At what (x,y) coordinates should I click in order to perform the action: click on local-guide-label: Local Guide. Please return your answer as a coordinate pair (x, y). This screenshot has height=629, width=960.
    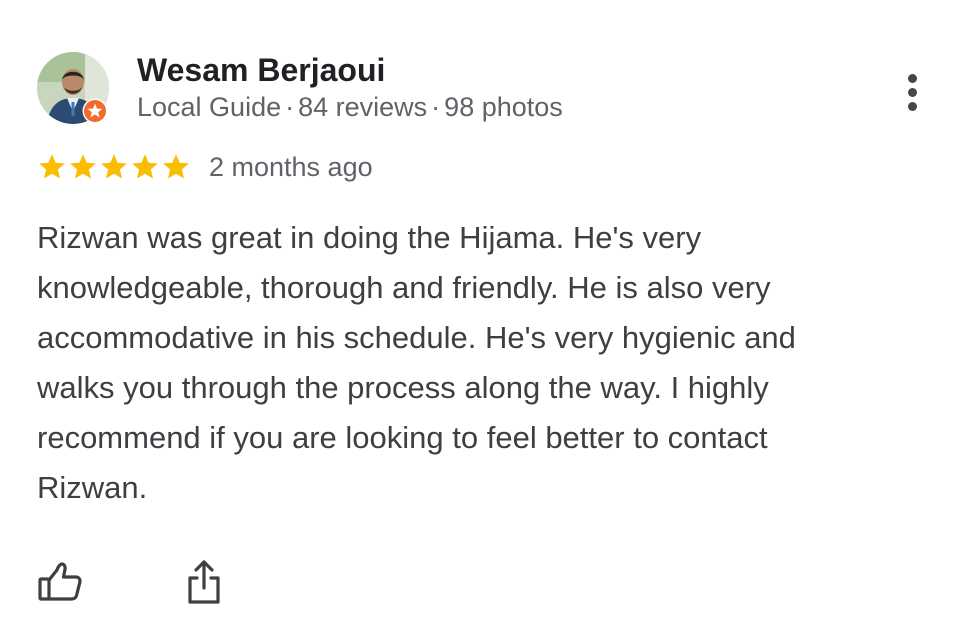
    Looking at the image, I should click on (209, 107).